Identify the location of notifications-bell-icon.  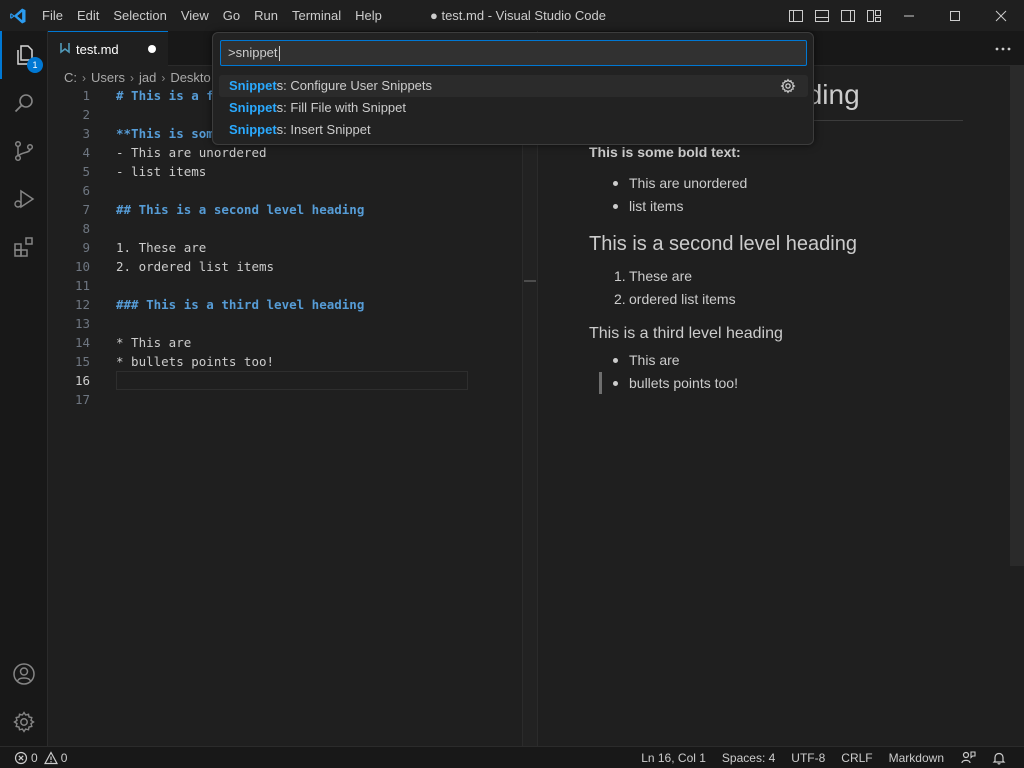
(999, 757).